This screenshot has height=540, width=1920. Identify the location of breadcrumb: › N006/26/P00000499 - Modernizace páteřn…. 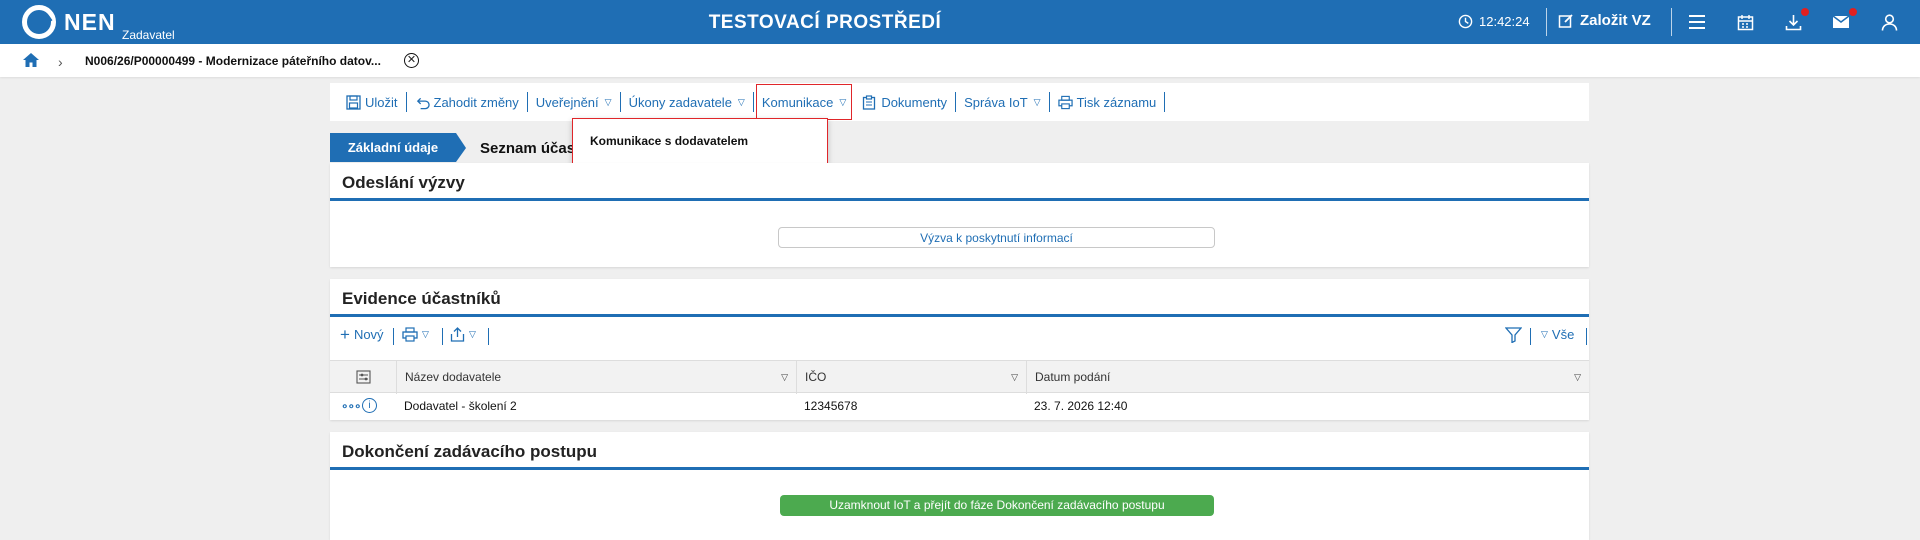
(960, 60).